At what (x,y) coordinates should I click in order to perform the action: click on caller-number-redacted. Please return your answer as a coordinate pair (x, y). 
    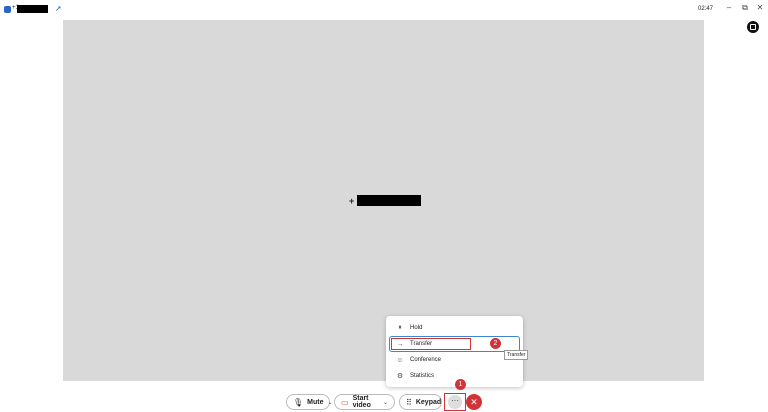
    Looking at the image, I should click on (32, 9).